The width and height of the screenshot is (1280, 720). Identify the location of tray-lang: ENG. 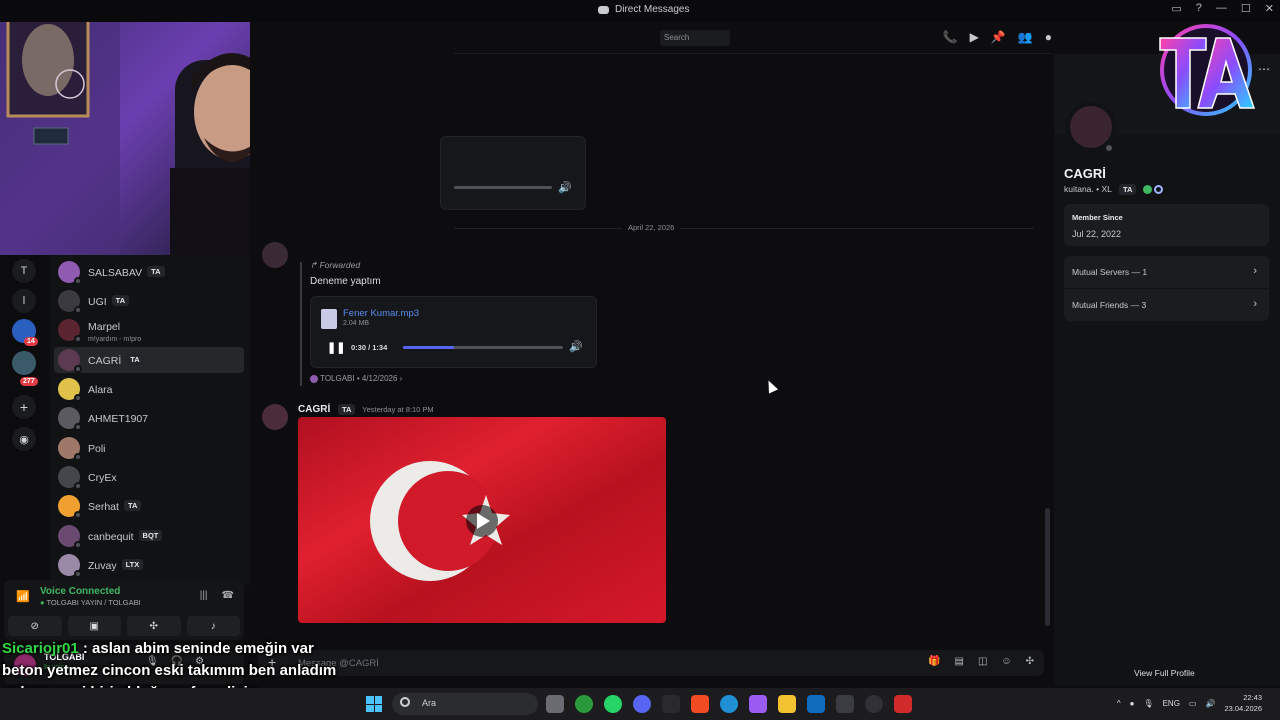
(1171, 703).